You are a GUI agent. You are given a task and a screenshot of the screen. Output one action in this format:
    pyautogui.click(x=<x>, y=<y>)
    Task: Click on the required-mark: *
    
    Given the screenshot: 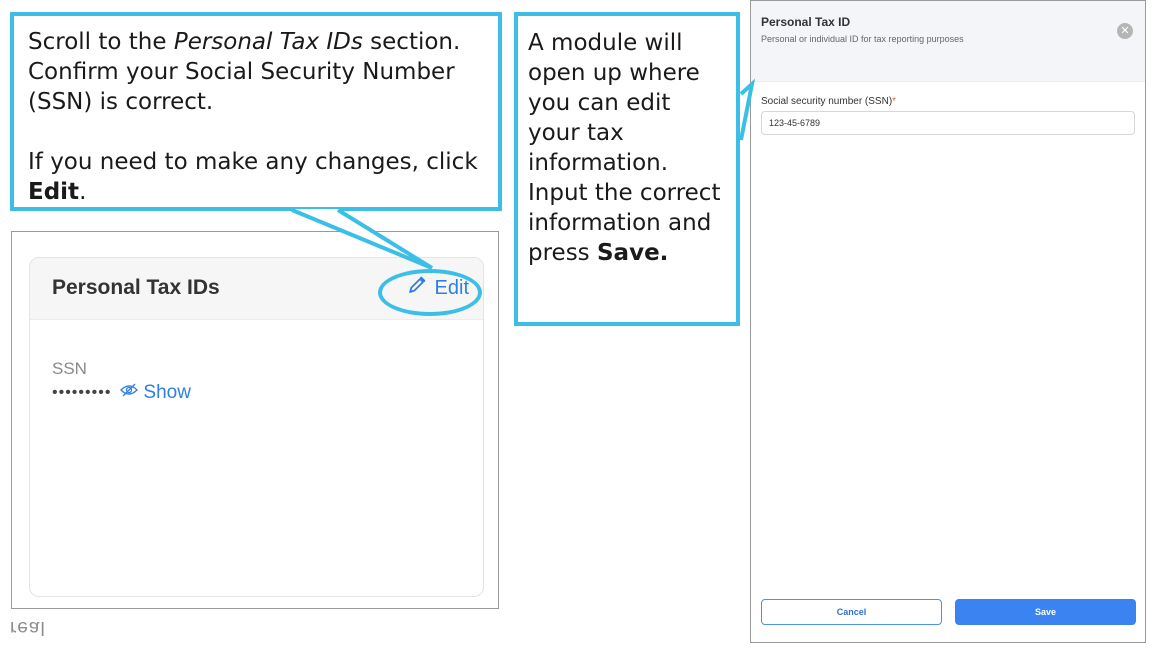 What is the action you would take?
    pyautogui.click(x=894, y=101)
    